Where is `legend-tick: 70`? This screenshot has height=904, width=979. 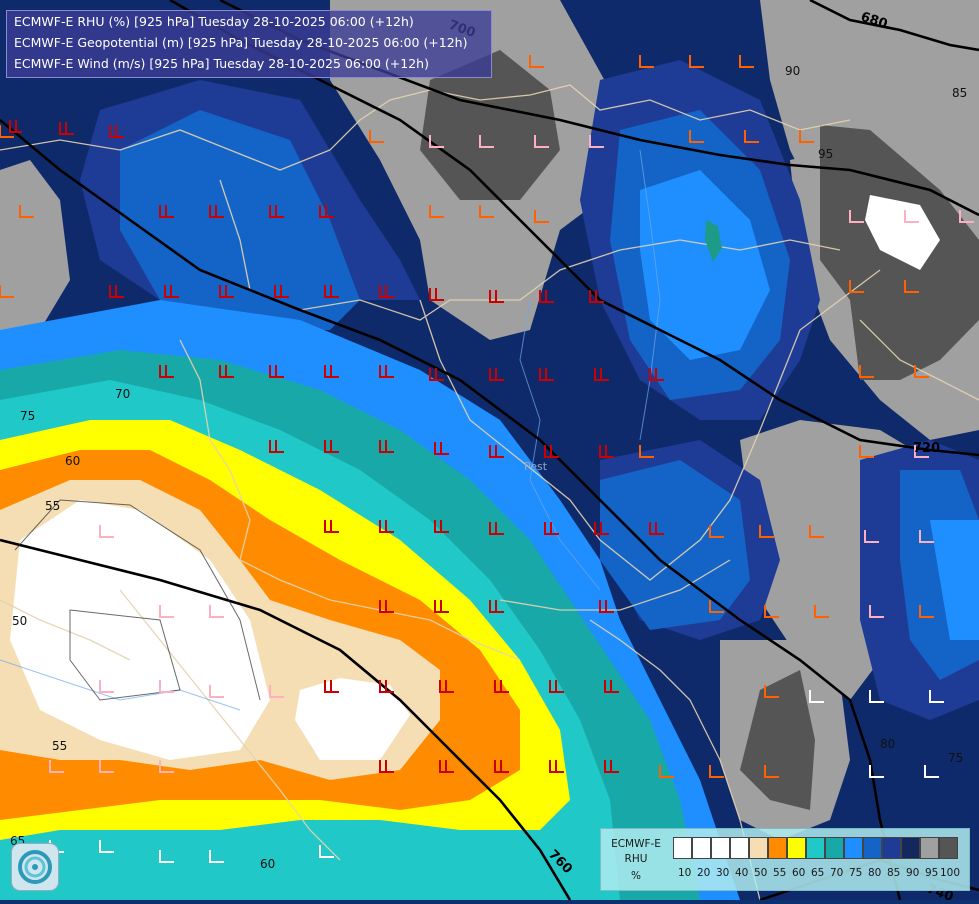
legend-tick: 70 is located at coordinates (837, 873).